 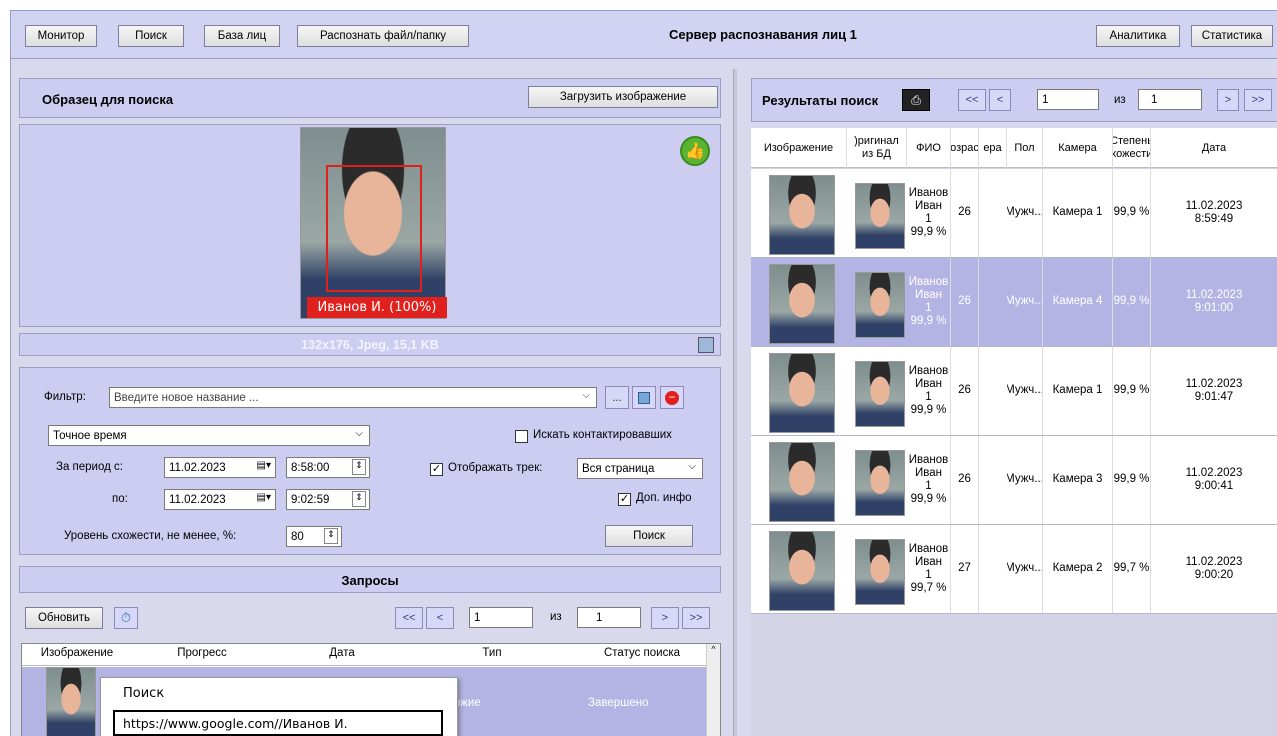 I want to click on requests-scrollbar: ^, so click(x=713, y=690).